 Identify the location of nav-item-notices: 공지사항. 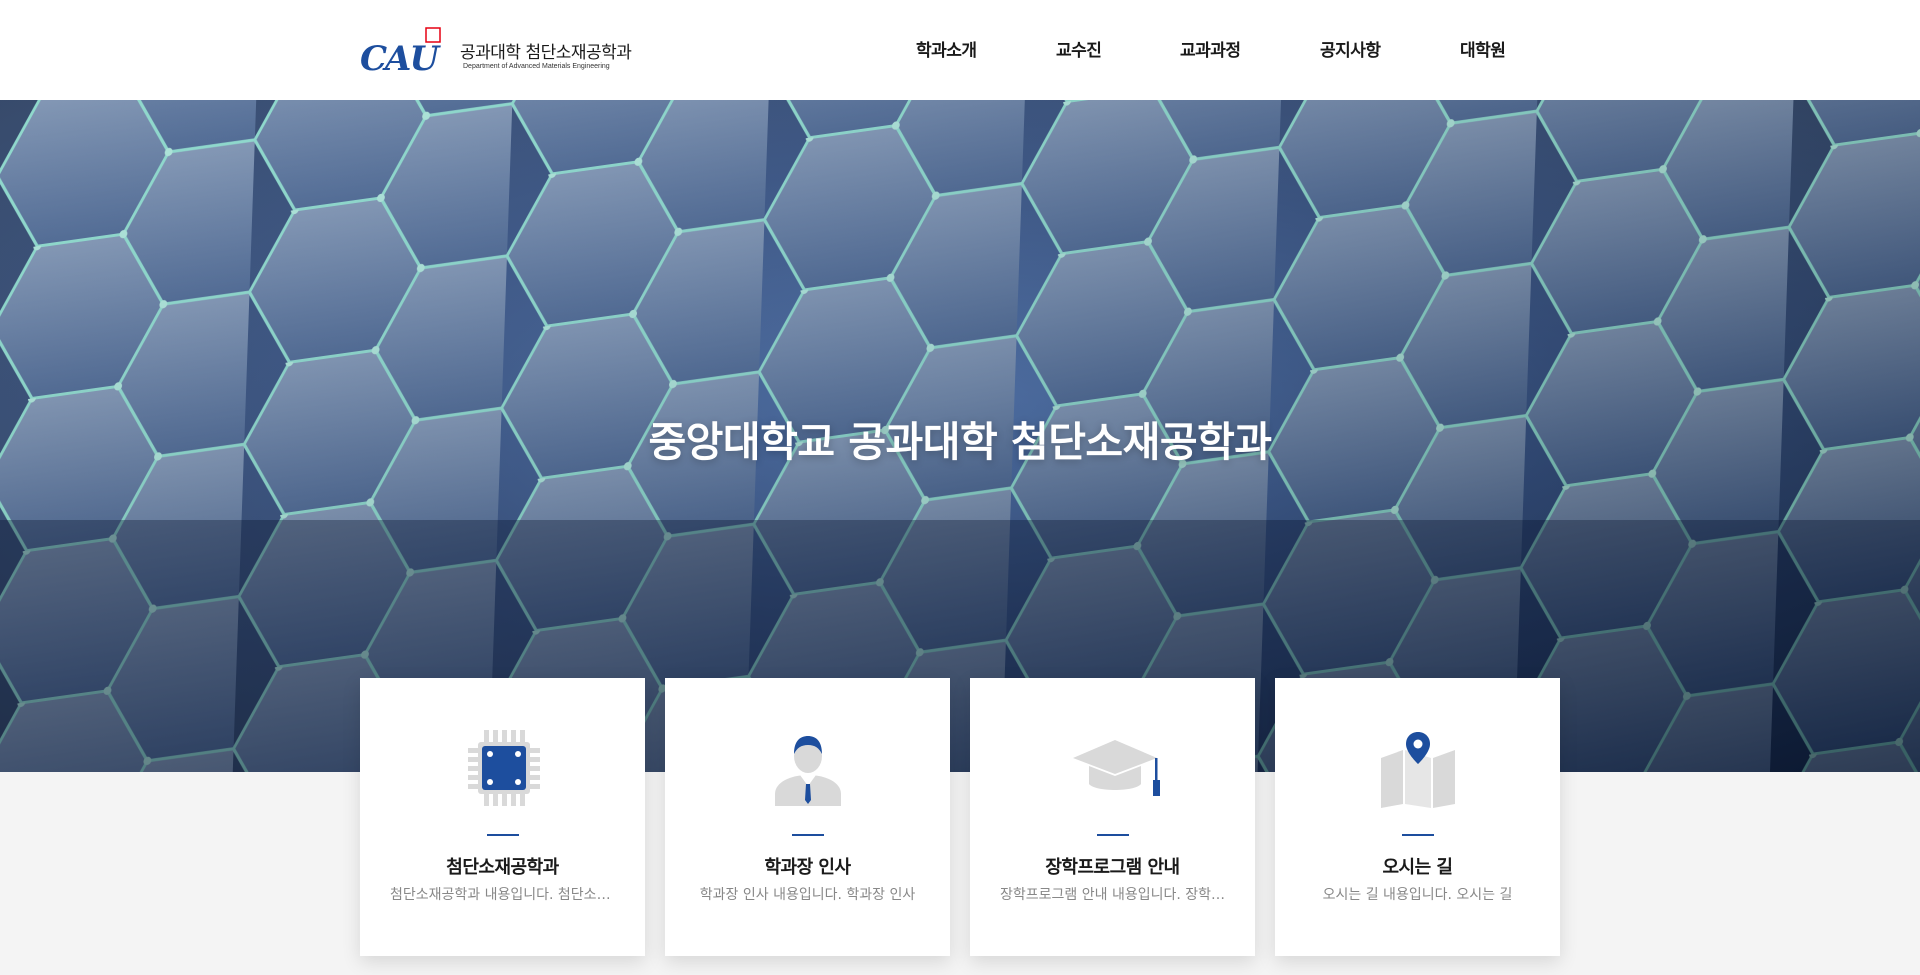
(1350, 48).